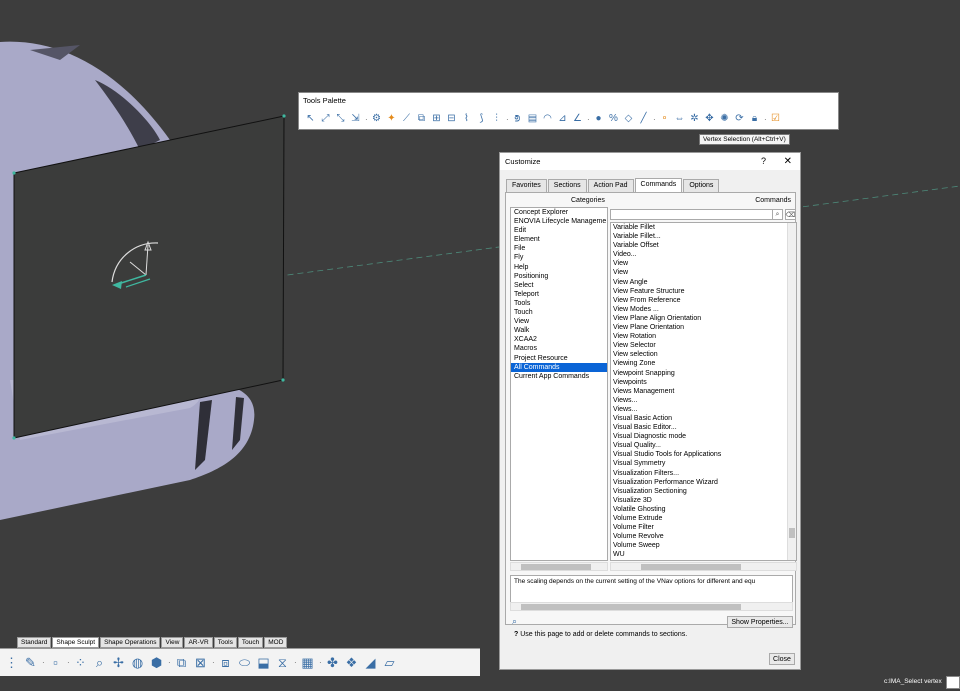 This screenshot has width=960, height=691. What do you see at coordinates (34, 642) in the screenshot?
I see `tab-standard: Standard` at bounding box center [34, 642].